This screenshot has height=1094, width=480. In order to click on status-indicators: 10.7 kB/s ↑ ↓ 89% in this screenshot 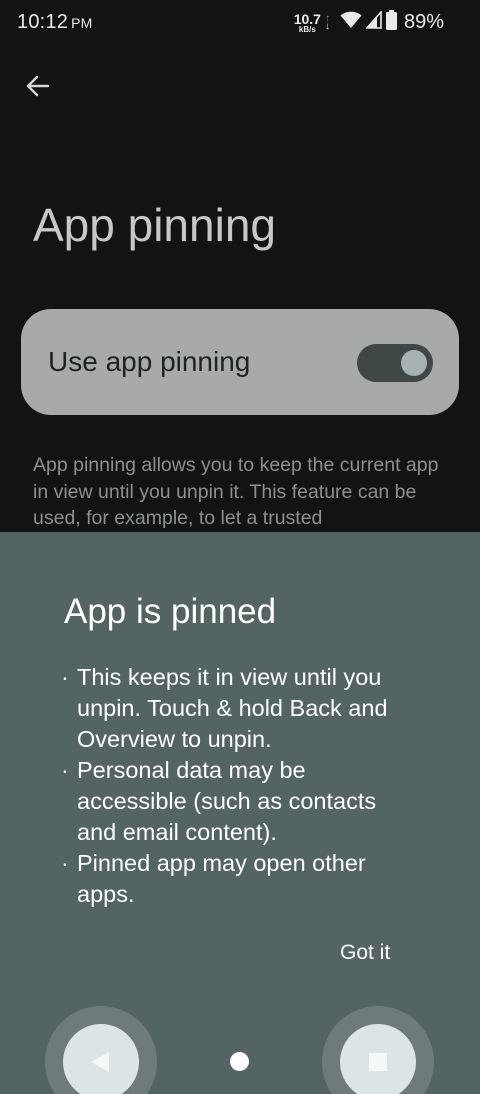, I will do `click(369, 22)`.